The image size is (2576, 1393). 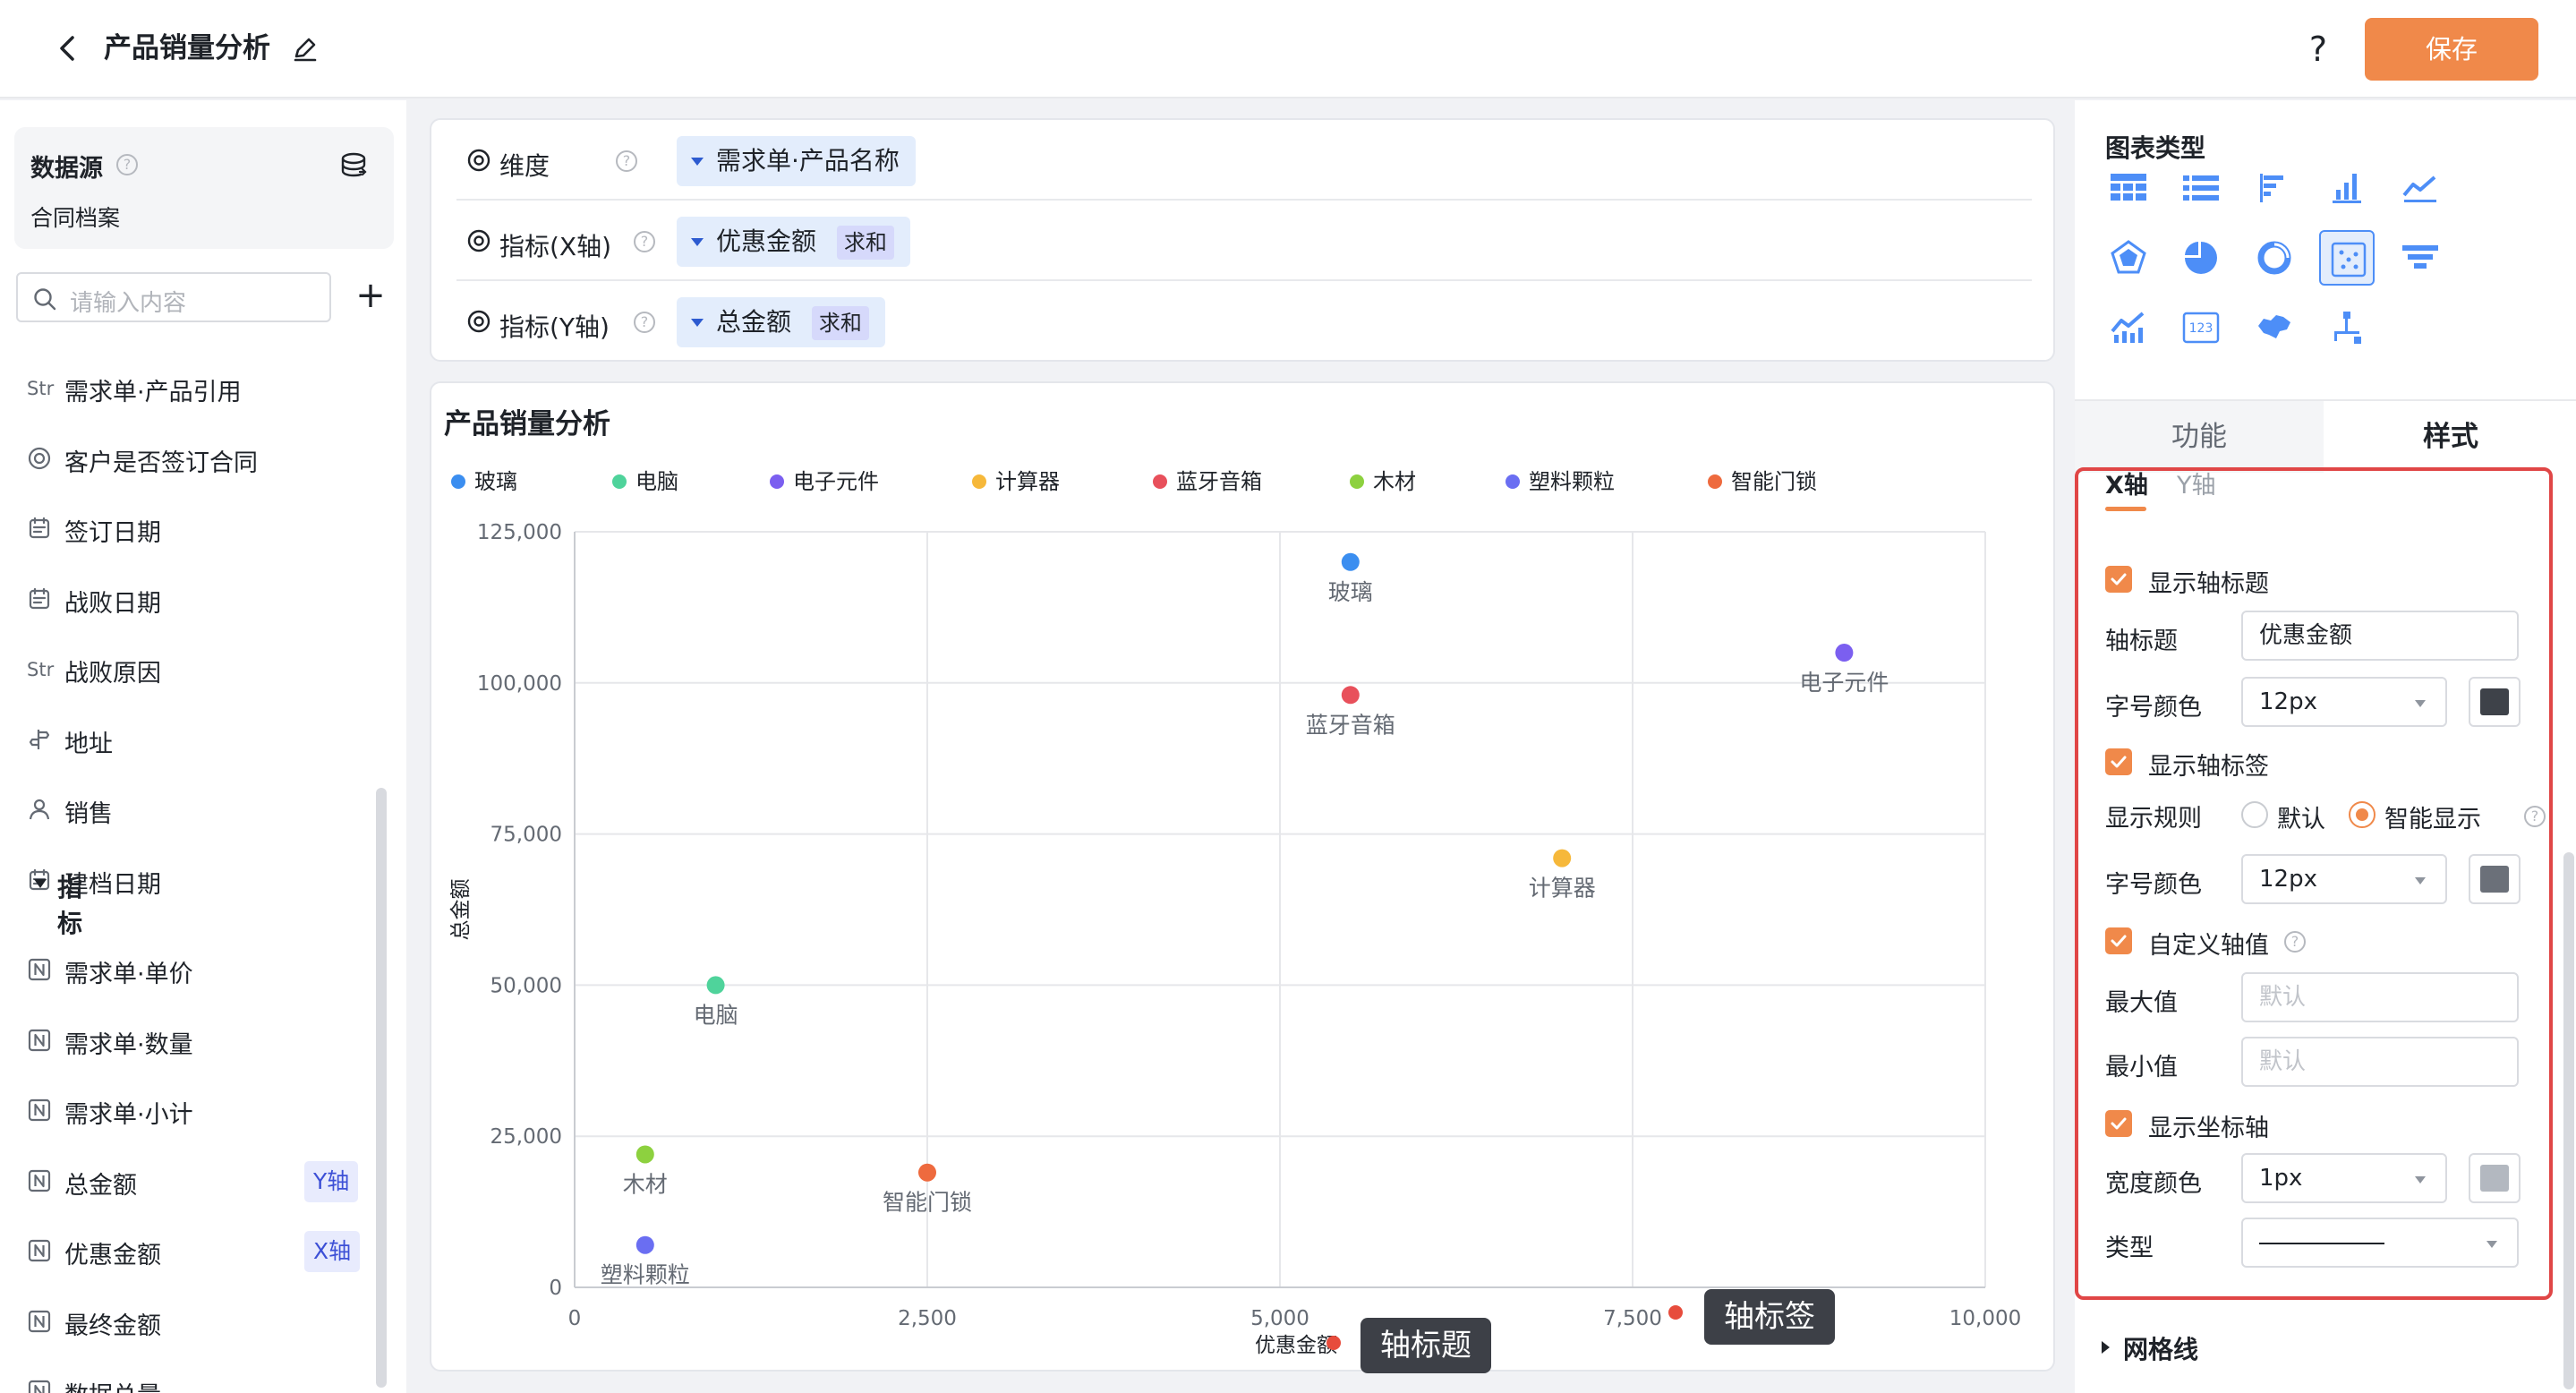 I want to click on dimension-chip: 需求单·产品名称, so click(x=796, y=161).